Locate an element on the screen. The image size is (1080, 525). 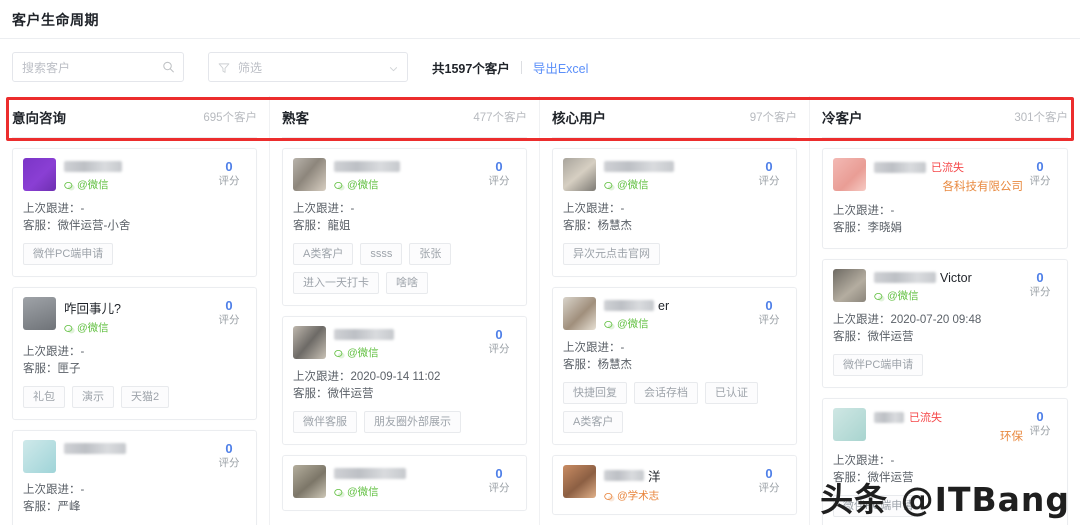
customer-card: @微信 0 评分 上次跟进：- 客服：龍姐 A类客户 ssss 张张 进入一天打卡 啥啥 is located at coordinates (404, 227).